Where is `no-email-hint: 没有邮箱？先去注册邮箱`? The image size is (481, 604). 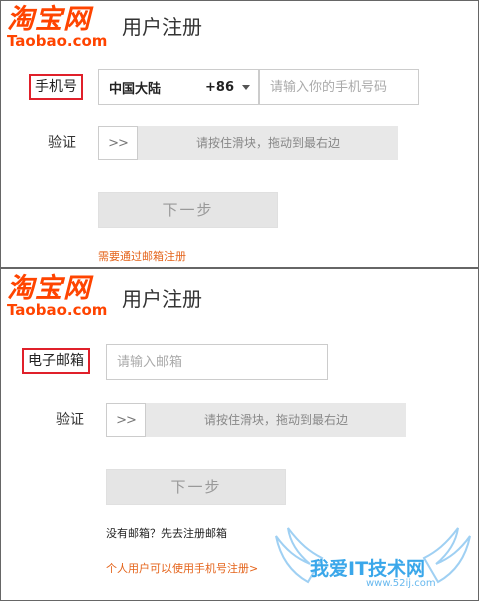 no-email-hint: 没有邮箱？先去注册邮箱 is located at coordinates (166, 534).